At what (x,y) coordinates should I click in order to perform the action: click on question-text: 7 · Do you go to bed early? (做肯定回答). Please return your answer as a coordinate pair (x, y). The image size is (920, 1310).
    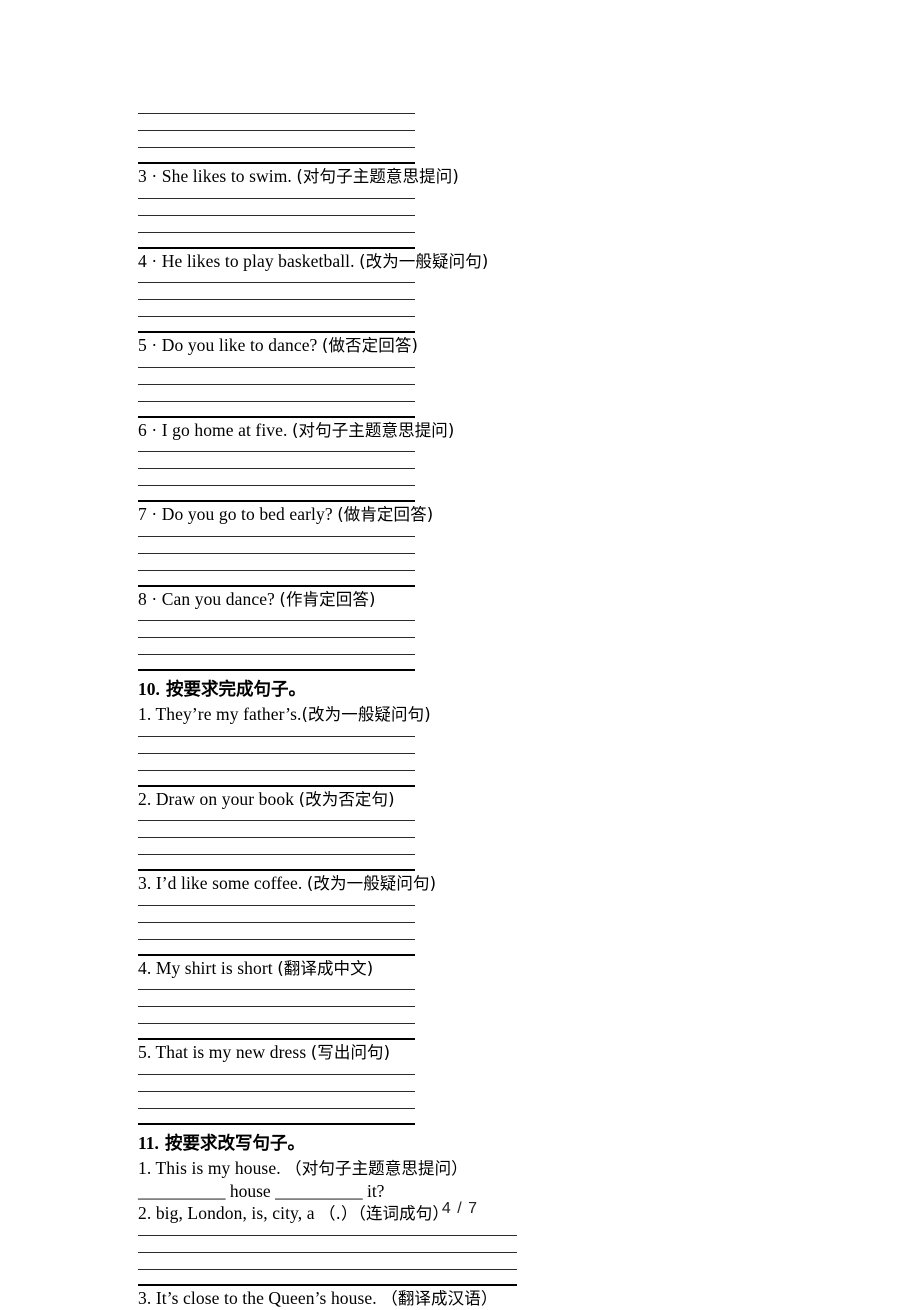
    Looking at the image, I should click on (348, 514).